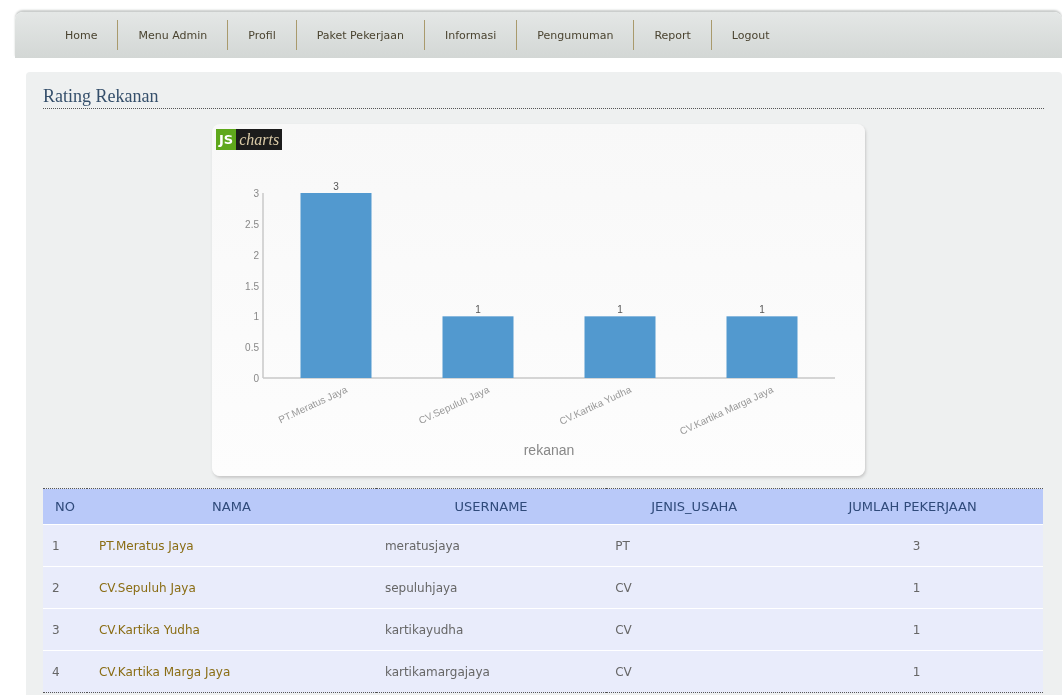 The image size is (1062, 695). What do you see at coordinates (336, 186) in the screenshot?
I see `value-label: 3` at bounding box center [336, 186].